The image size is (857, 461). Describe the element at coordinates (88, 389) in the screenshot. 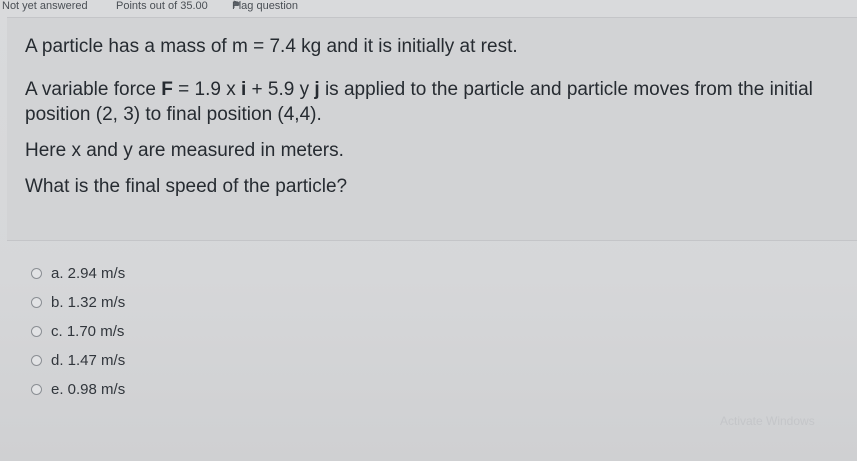

I see `option-e-label: e. 0.98 m/s` at that location.